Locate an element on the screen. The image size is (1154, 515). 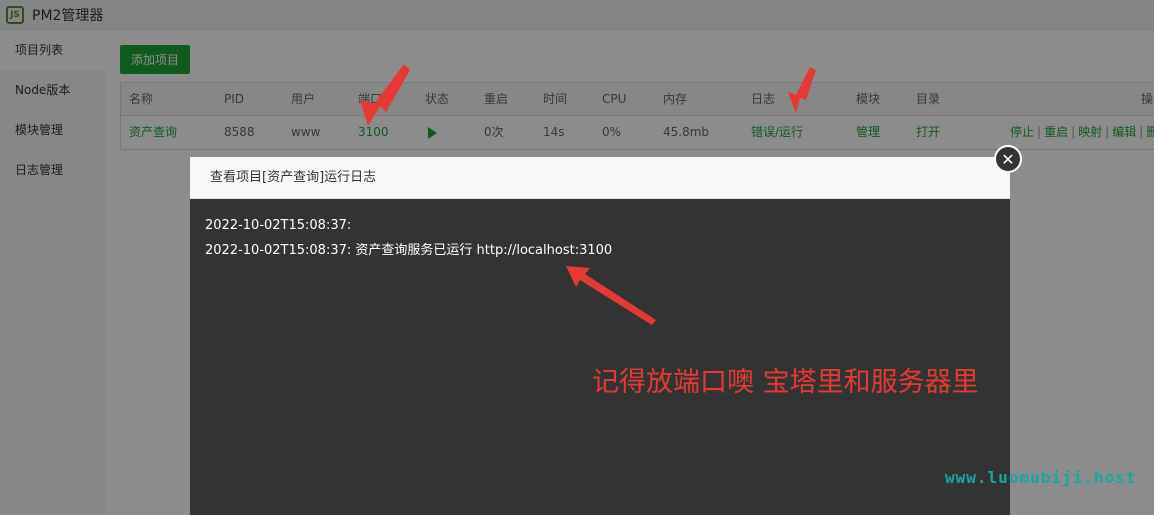
arrow-to-port is located at coordinates (385, 95).